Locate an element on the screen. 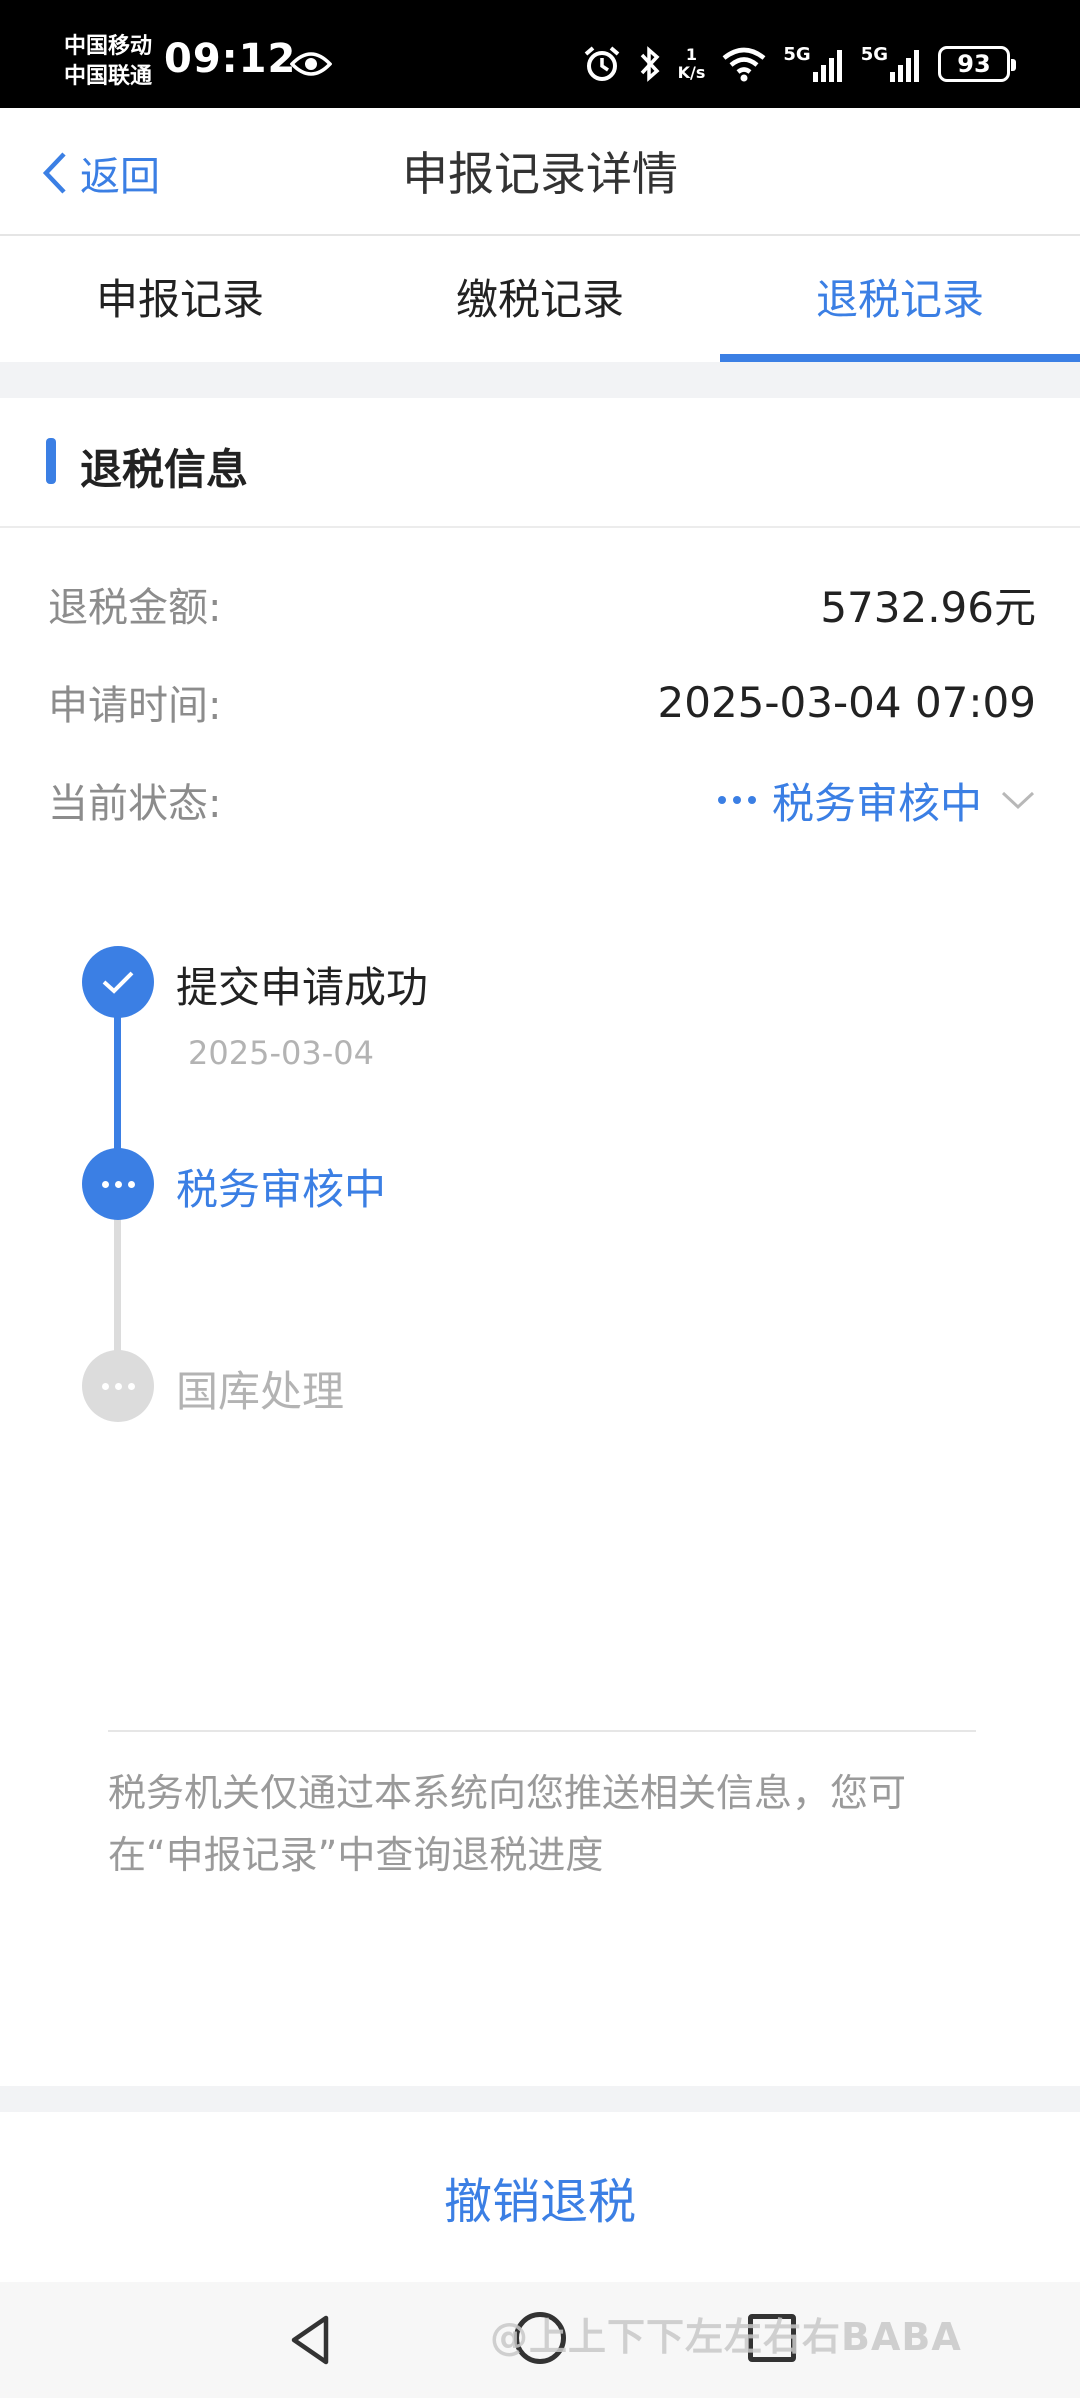  apply-time-value: 2025-03-04 07:09 is located at coordinates (846, 702).